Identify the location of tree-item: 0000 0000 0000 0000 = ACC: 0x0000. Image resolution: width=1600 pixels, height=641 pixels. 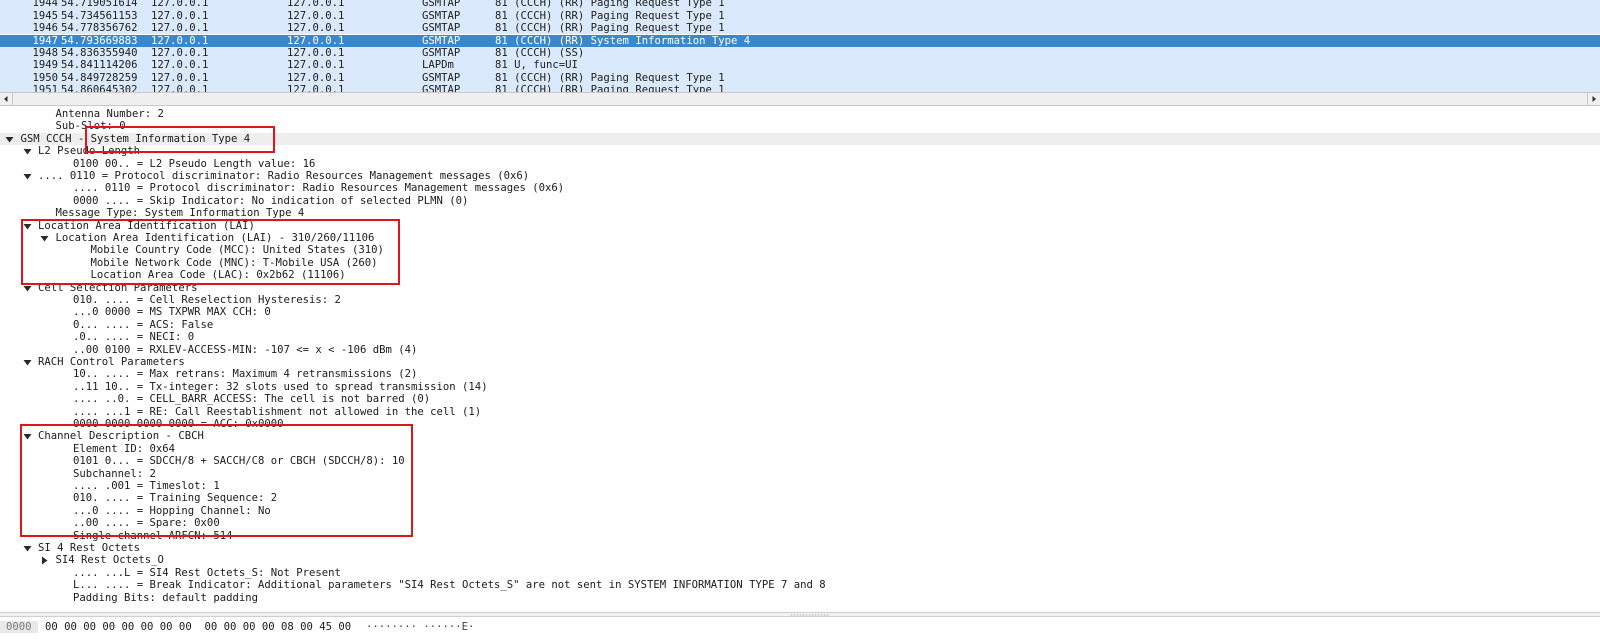
(800, 424).